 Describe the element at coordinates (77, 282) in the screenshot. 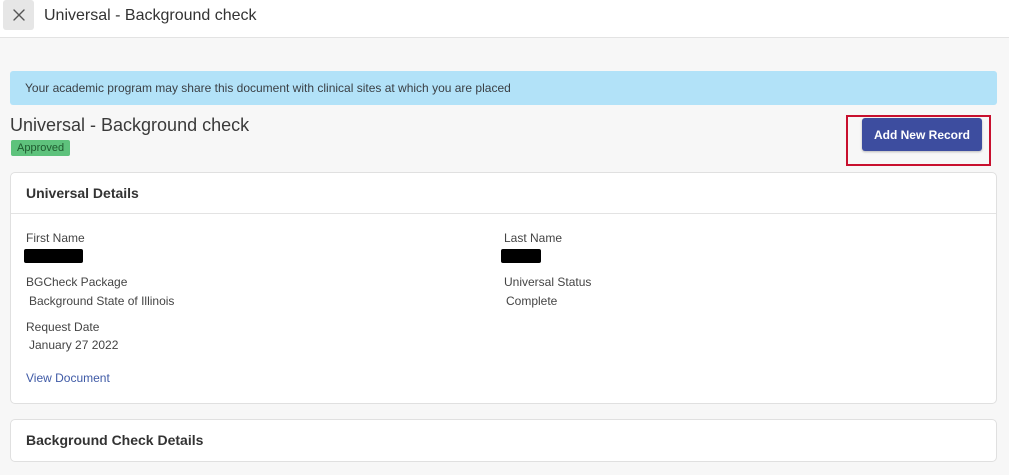

I see `bgcheck-package-label: BGCheck Package` at that location.